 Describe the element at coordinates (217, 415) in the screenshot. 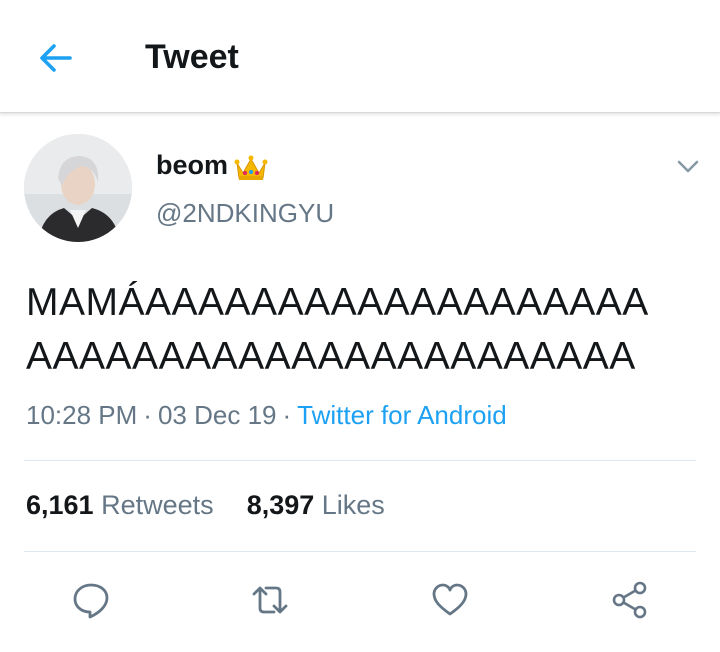

I see `tweet-date: 03 Dec 19` at that location.